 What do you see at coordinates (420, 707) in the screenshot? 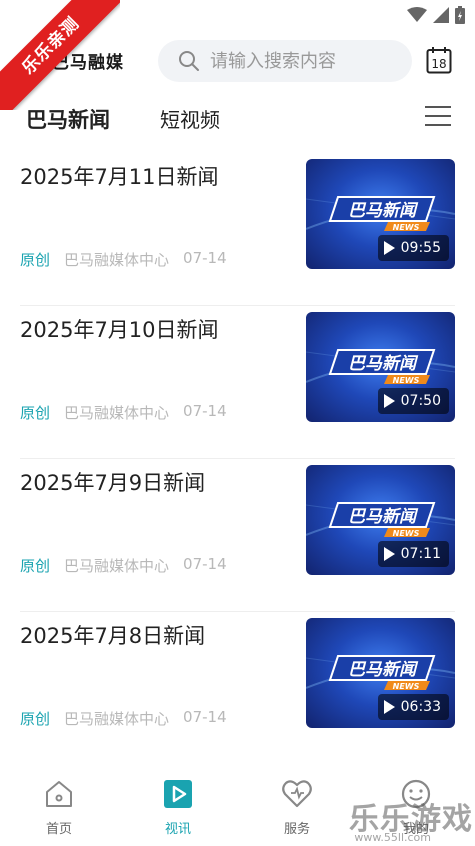
I see `duration-label: 06:33` at bounding box center [420, 707].